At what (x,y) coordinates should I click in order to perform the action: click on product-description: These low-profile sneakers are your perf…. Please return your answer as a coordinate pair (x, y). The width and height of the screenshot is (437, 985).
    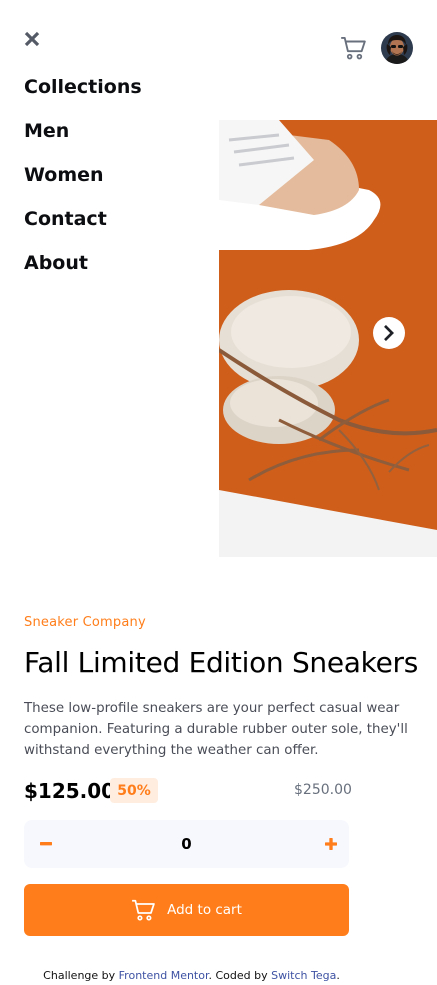
    Looking at the image, I should click on (216, 729).